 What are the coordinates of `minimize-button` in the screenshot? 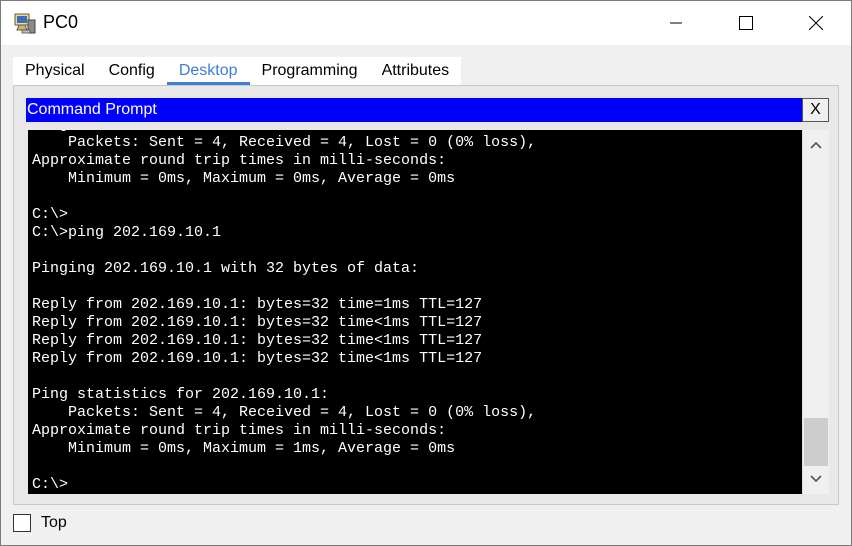 It's located at (676, 23).